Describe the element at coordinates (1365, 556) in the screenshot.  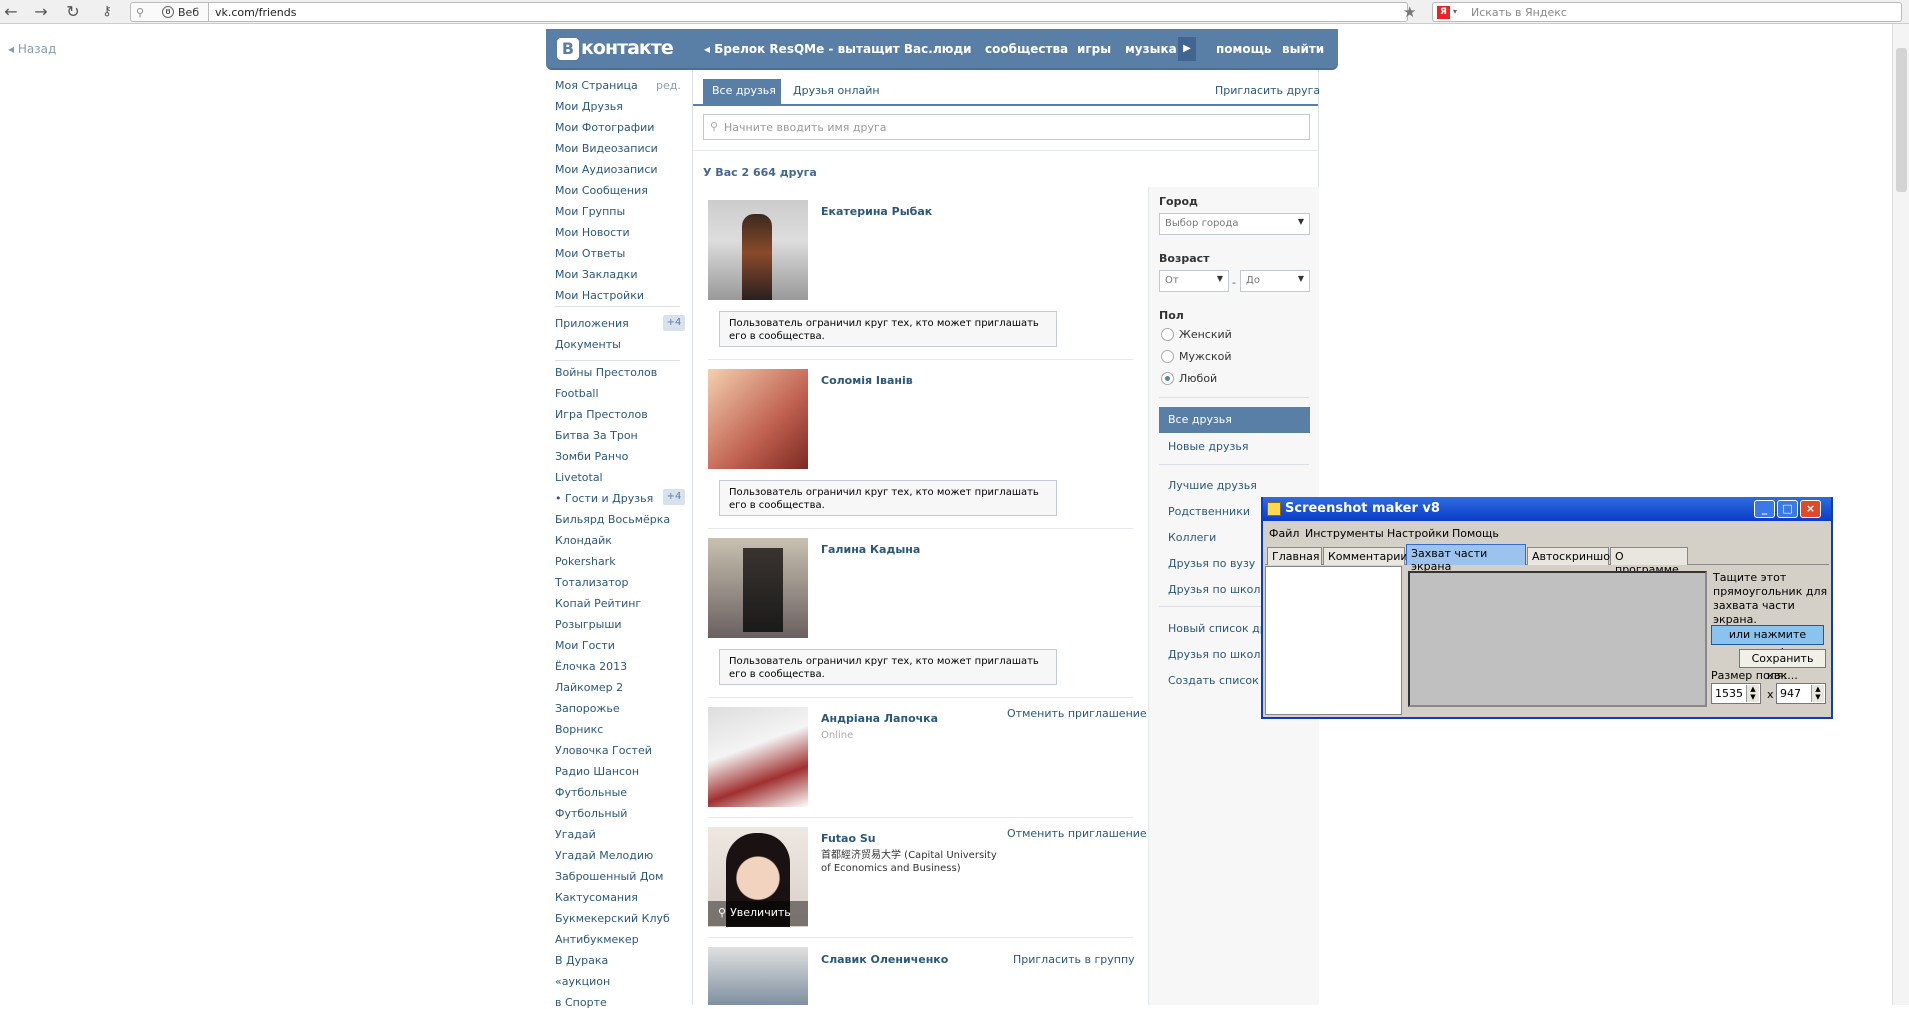
I see `tab-comments: Комментарии` at that location.